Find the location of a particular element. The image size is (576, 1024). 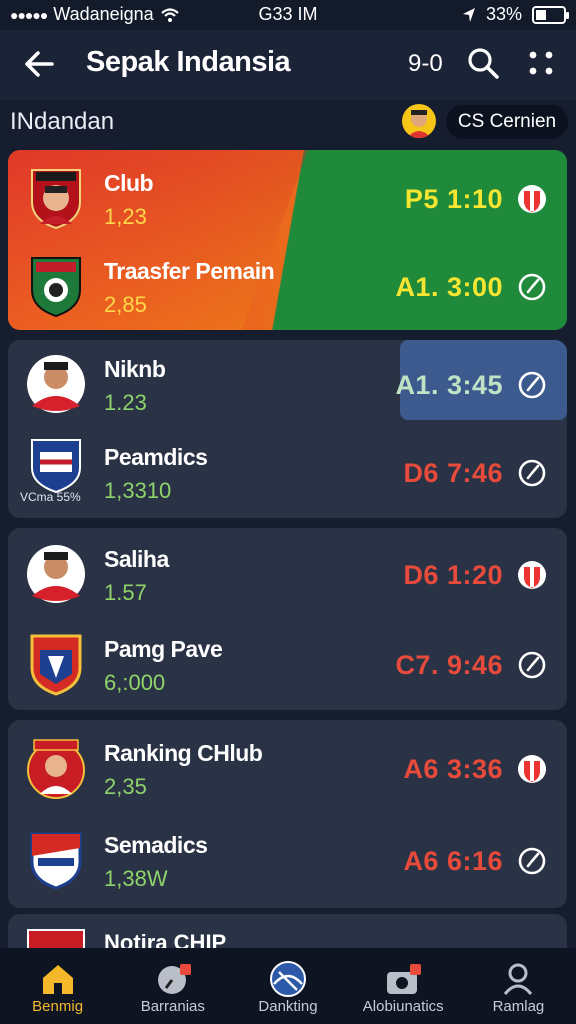

club-name: Niknb is located at coordinates (135, 369).